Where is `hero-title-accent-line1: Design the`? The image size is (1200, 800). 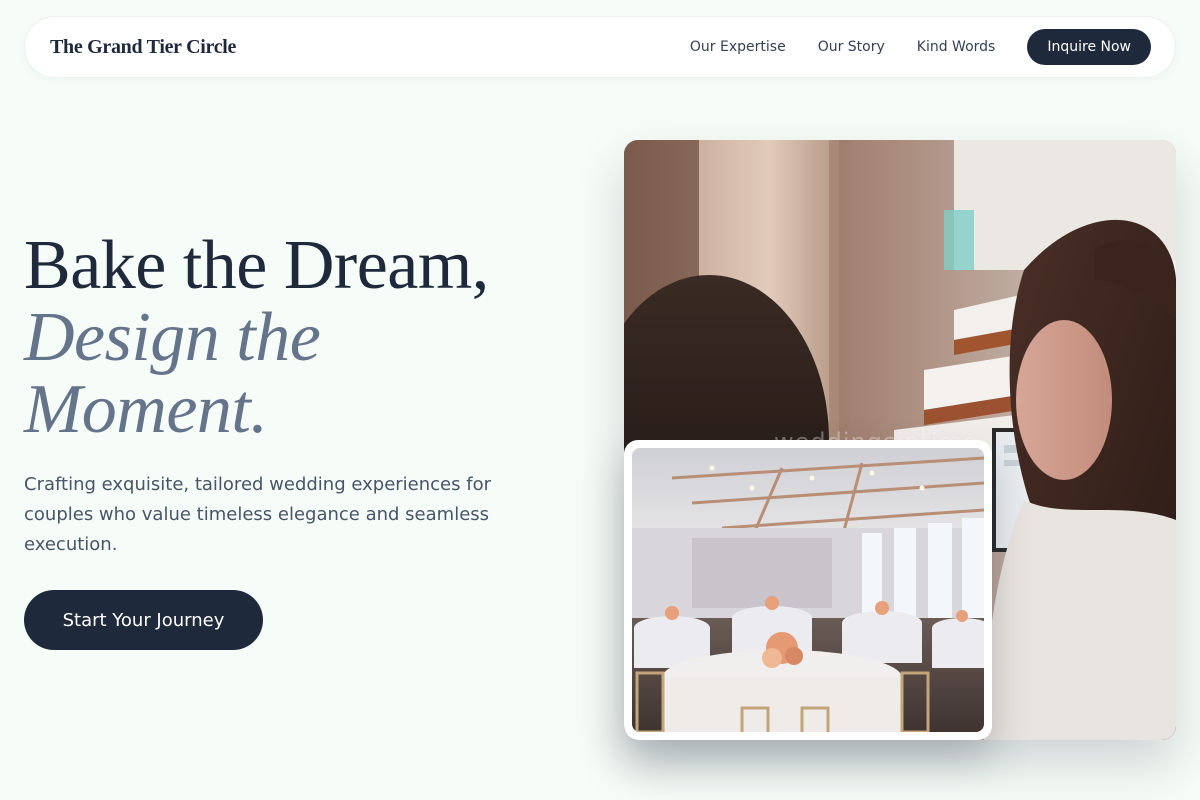
hero-title-accent-line1: Design the is located at coordinates (172, 337).